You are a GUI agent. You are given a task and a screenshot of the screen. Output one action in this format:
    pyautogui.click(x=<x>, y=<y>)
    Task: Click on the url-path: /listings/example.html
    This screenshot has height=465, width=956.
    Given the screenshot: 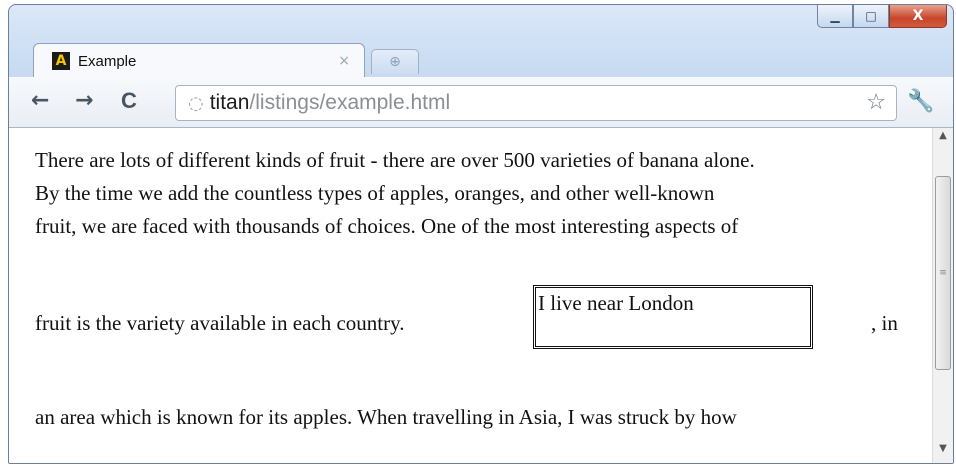 What is the action you would take?
    pyautogui.click(x=350, y=102)
    